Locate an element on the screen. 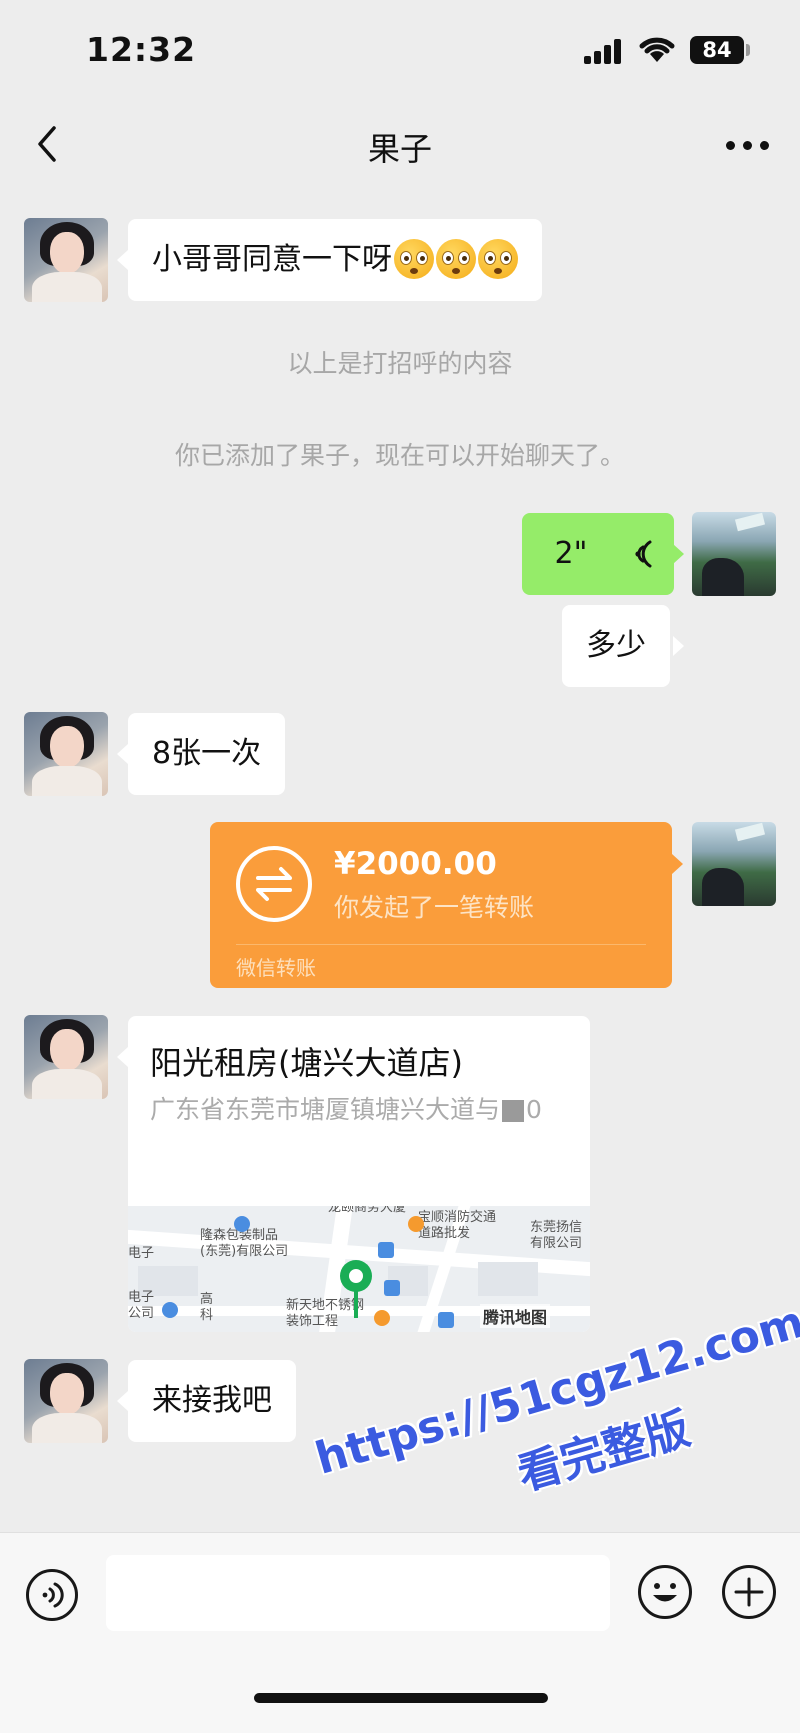 The width and height of the screenshot is (800, 1733). message-text: 来接我吧 is located at coordinates (212, 1400).